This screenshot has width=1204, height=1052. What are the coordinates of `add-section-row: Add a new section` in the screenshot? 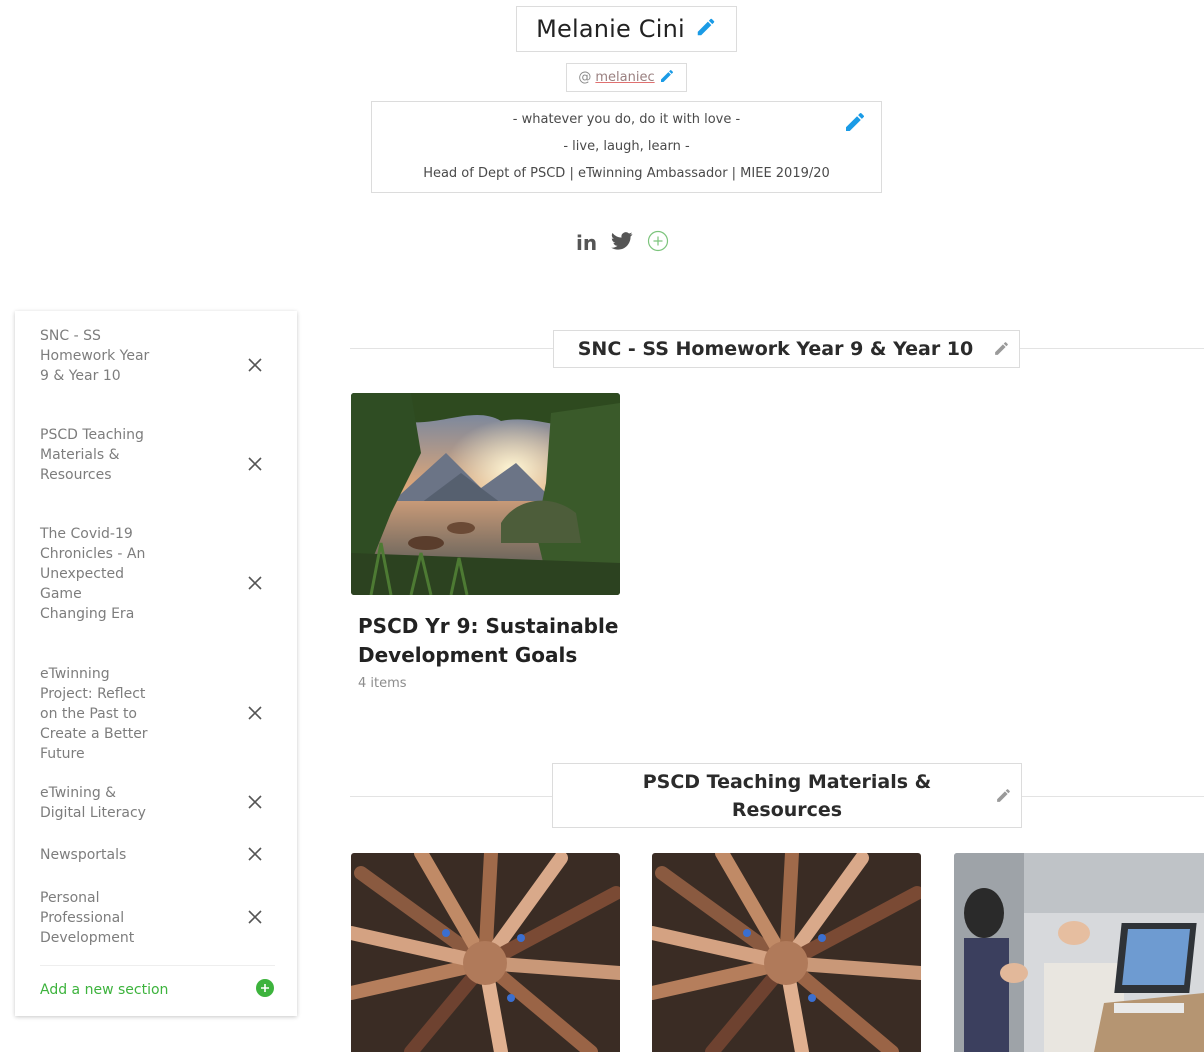 It's located at (157, 989).